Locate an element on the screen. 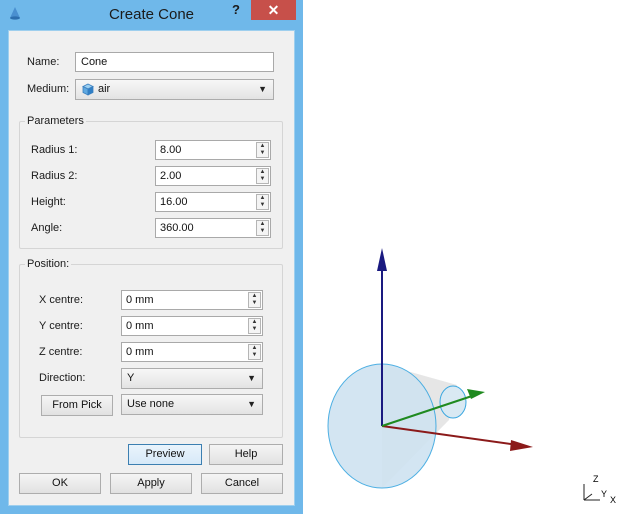 Image resolution: width=618 pixels, height=517 pixels. name-input: Cone is located at coordinates (174, 62).